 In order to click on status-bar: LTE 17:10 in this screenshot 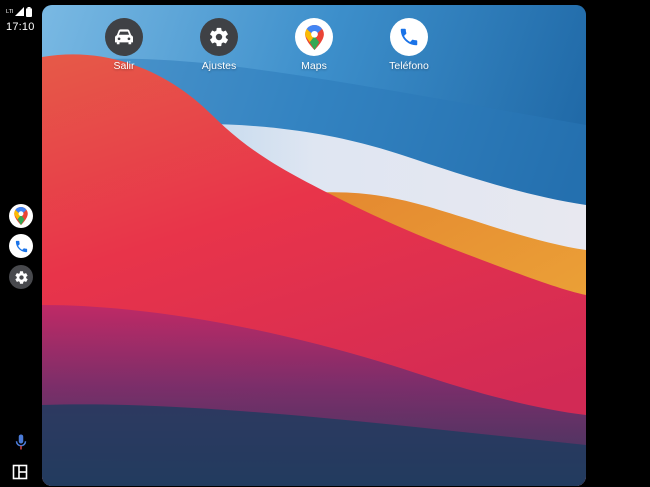, I will do `click(22, 19)`.